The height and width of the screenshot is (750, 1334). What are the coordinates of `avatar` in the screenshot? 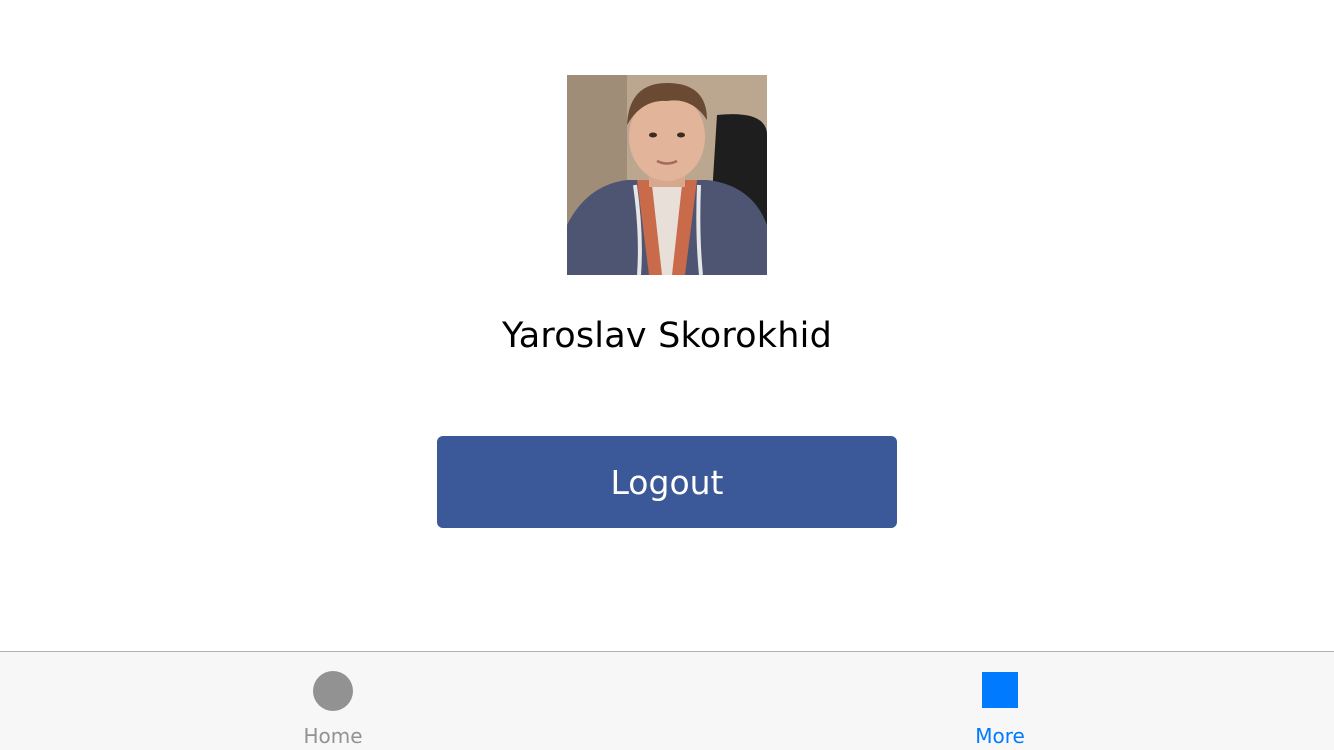 It's located at (667, 175).